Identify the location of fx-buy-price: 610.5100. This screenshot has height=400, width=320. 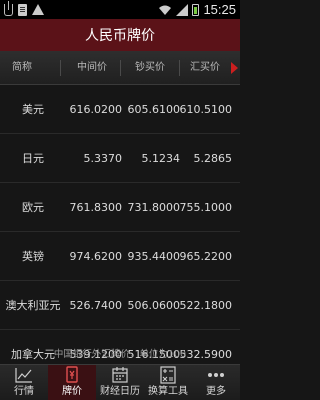
(206, 109).